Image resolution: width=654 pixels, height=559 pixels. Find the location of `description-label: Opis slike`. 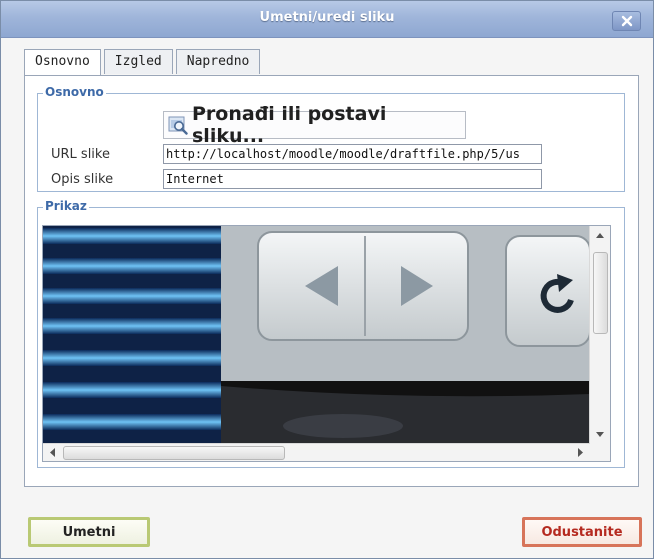

description-label: Opis slike is located at coordinates (82, 179).